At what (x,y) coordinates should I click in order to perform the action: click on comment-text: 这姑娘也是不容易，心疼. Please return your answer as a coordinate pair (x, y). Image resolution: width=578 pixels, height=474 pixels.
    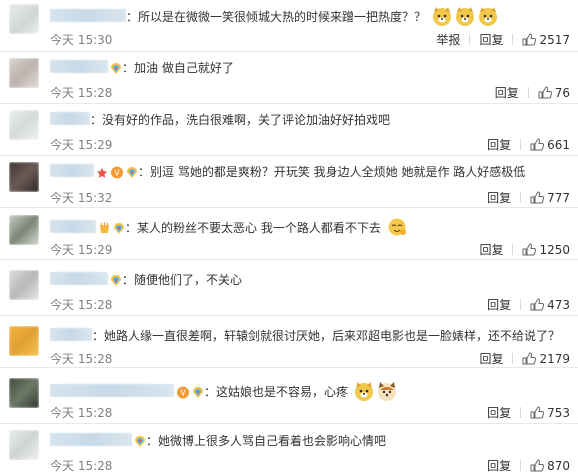
    Looking at the image, I should click on (282, 392).